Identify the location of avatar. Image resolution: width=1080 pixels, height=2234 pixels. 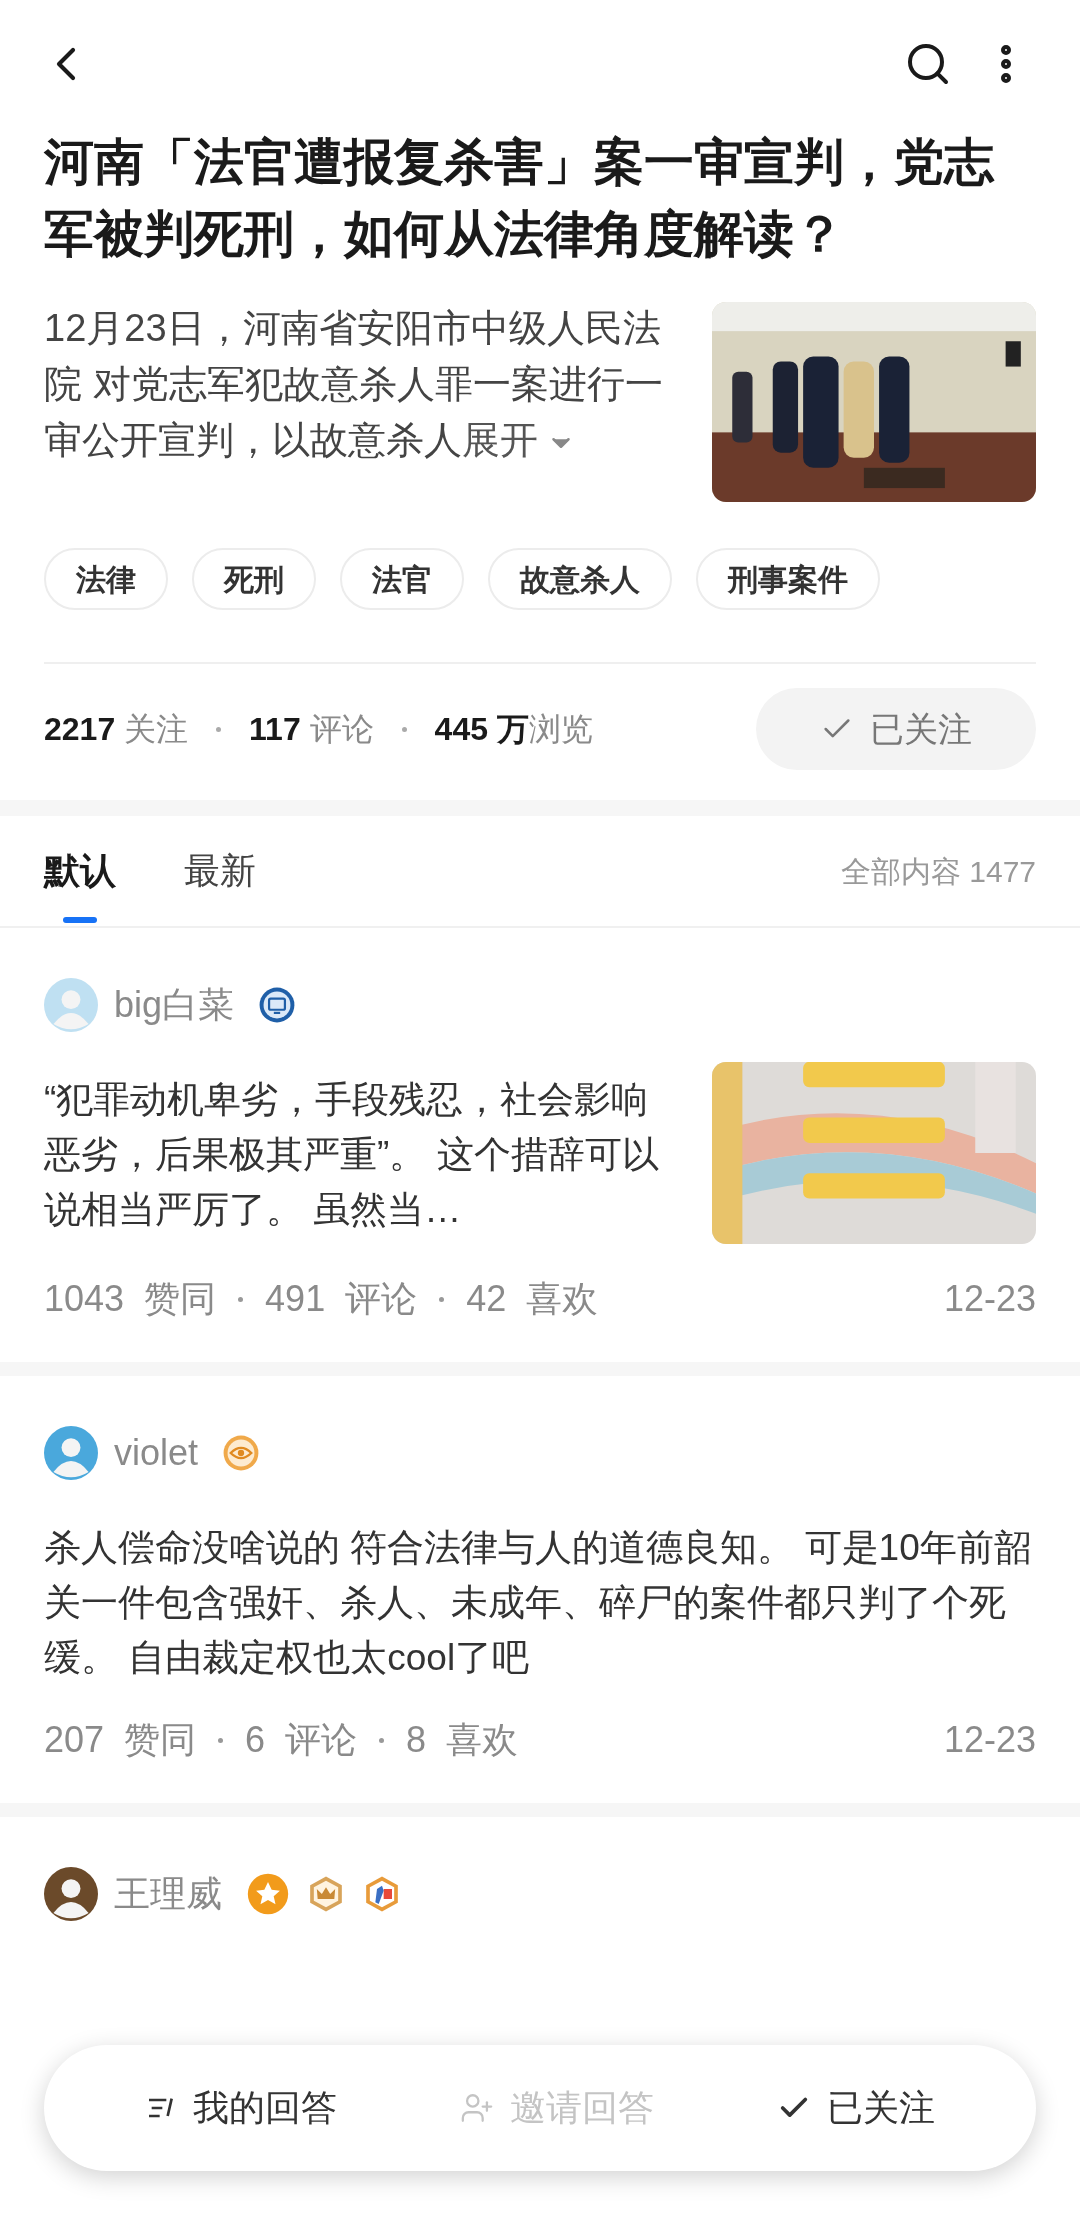
(71, 1894).